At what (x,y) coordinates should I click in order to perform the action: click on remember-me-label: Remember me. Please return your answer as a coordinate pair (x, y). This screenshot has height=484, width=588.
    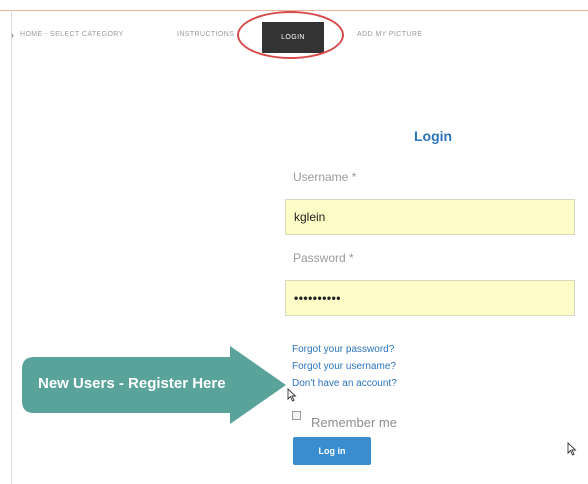
    Looking at the image, I should click on (354, 422).